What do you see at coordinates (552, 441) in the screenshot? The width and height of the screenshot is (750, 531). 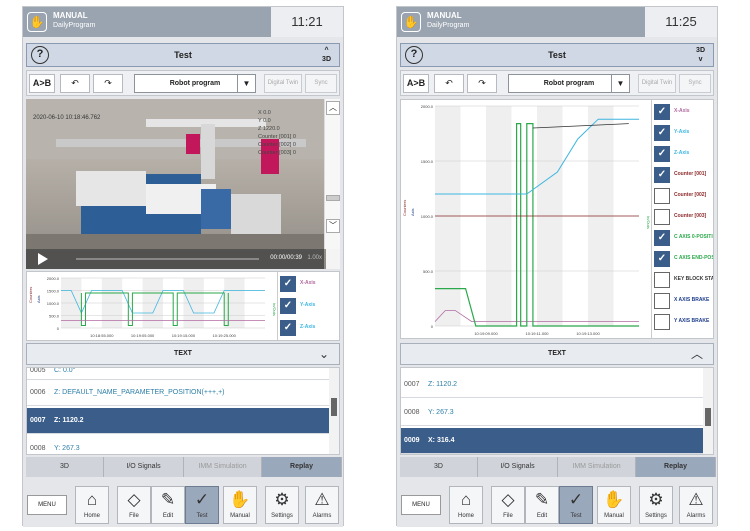 I see `code-row-selected: 0009 X: 316.4` at bounding box center [552, 441].